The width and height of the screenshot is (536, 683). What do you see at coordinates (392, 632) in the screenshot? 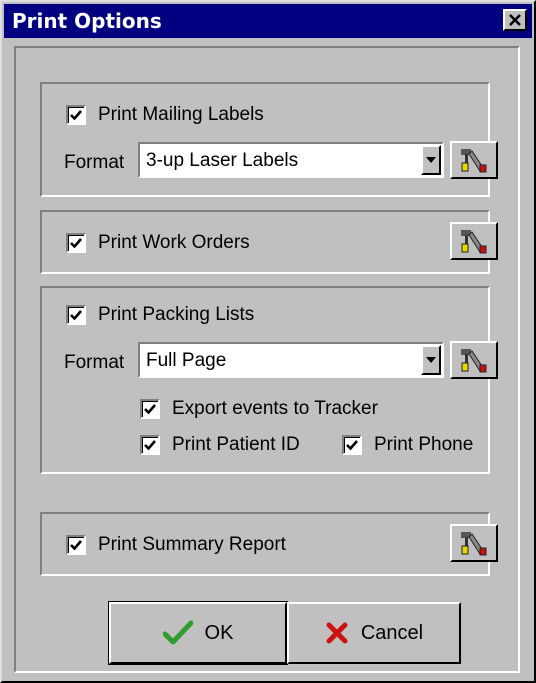
I see `cancel-label: Cancel` at bounding box center [392, 632].